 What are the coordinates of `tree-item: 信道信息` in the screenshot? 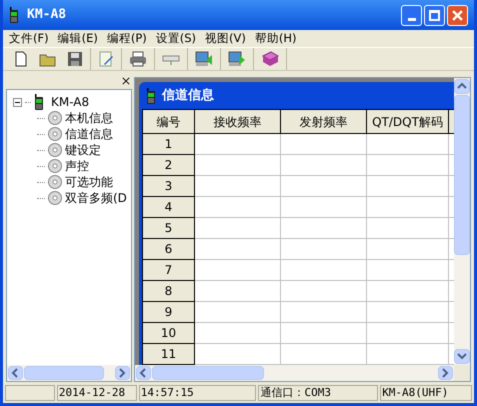 It's located at (89, 134).